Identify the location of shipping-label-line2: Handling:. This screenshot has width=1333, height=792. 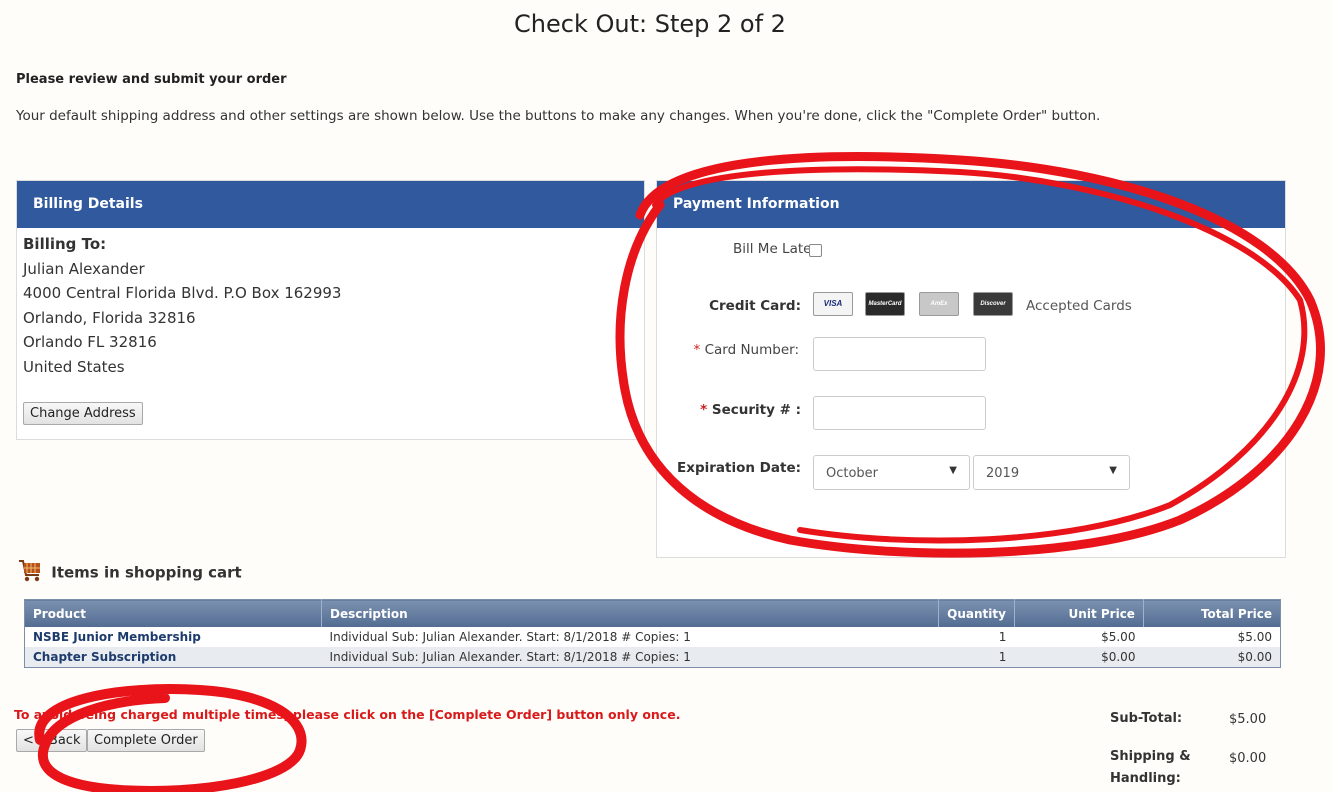
(1145, 778).